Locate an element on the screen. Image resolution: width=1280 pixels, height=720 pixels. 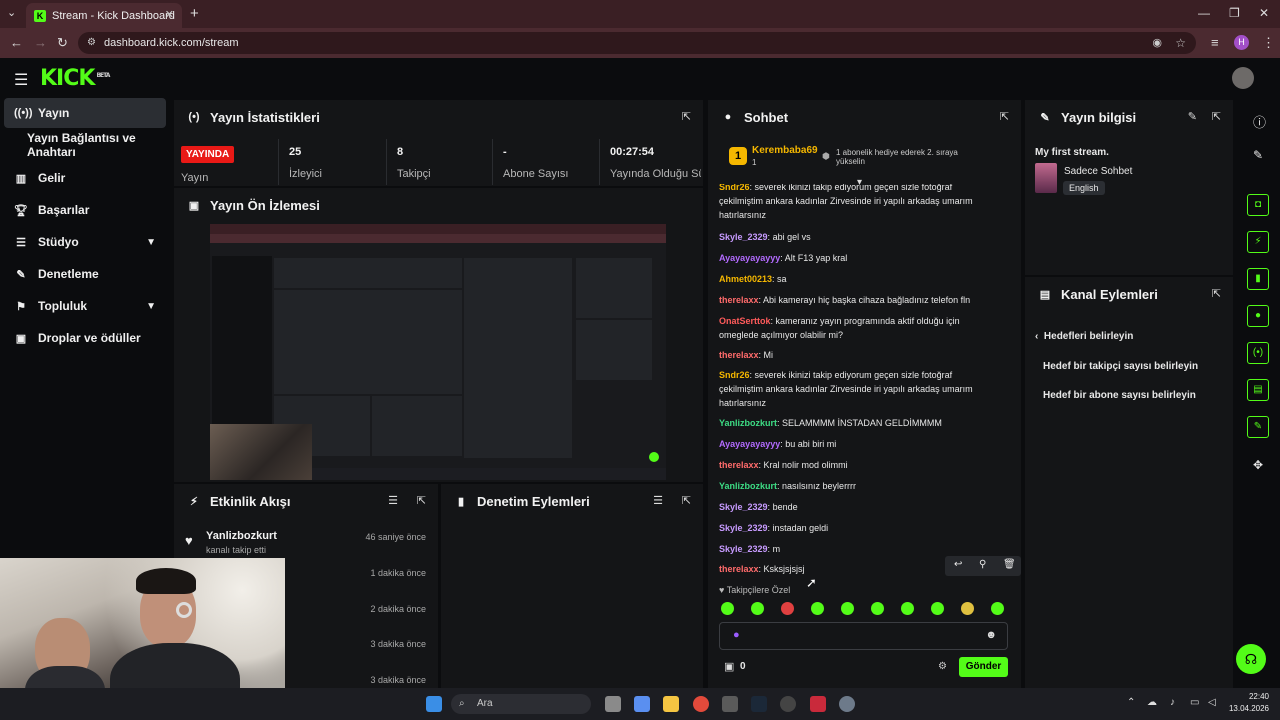
new-tab-icon: + is located at coordinates (194, 13).